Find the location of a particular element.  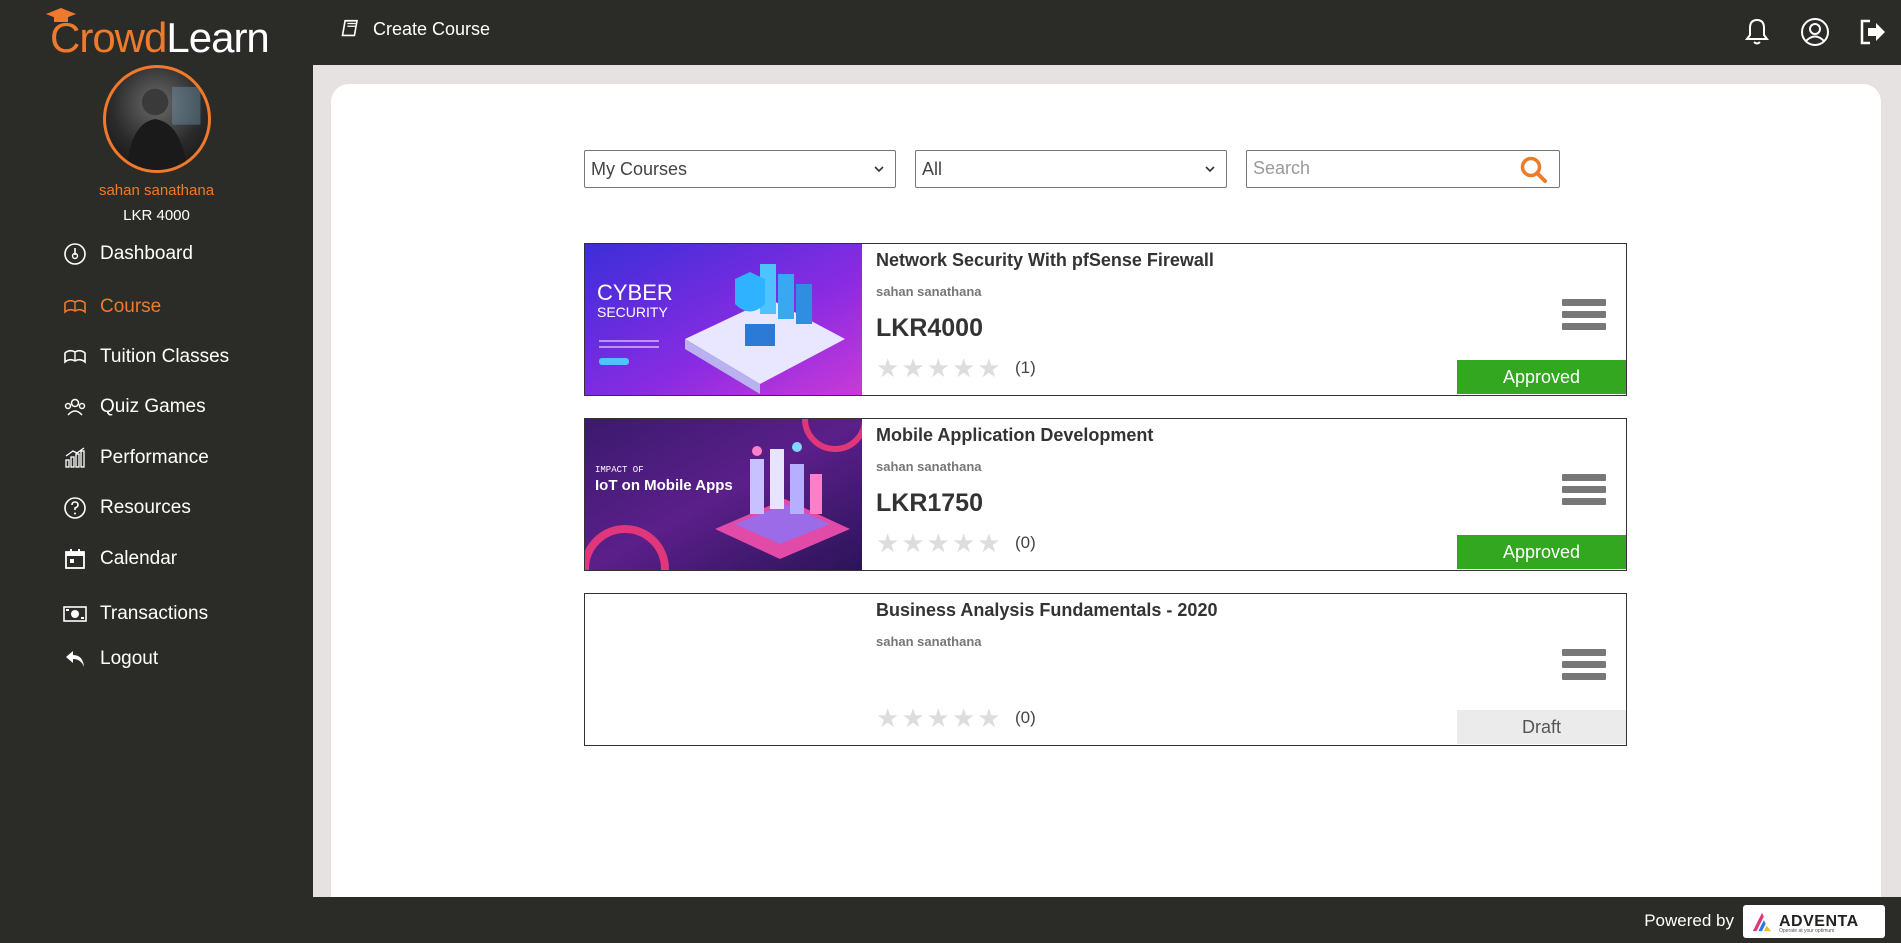

user-name: sahan sanathana is located at coordinates (156, 190).